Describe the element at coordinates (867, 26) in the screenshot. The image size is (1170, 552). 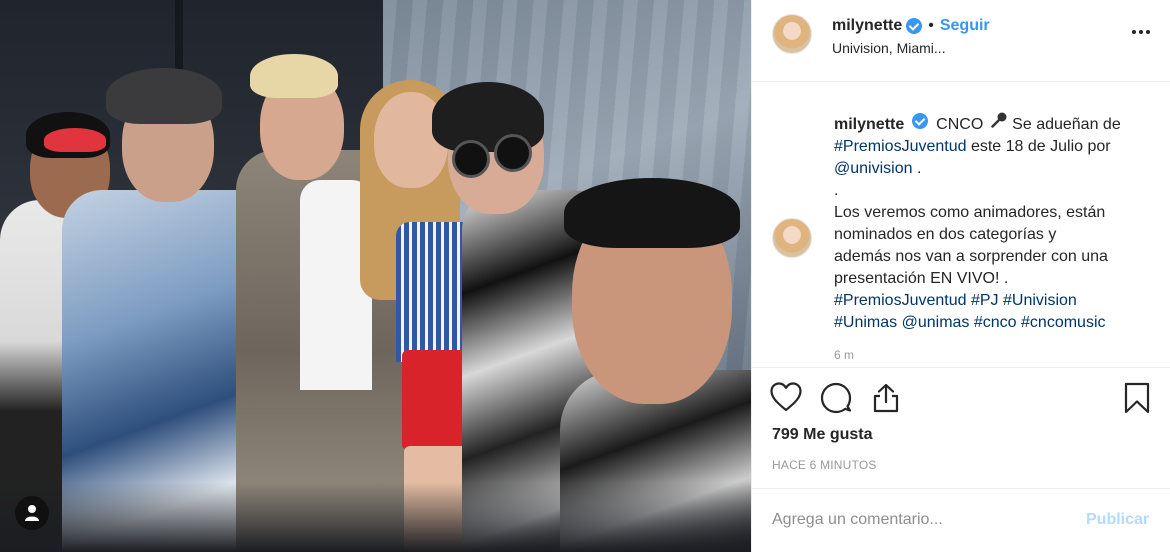
I see `author-username: milynette` at that location.